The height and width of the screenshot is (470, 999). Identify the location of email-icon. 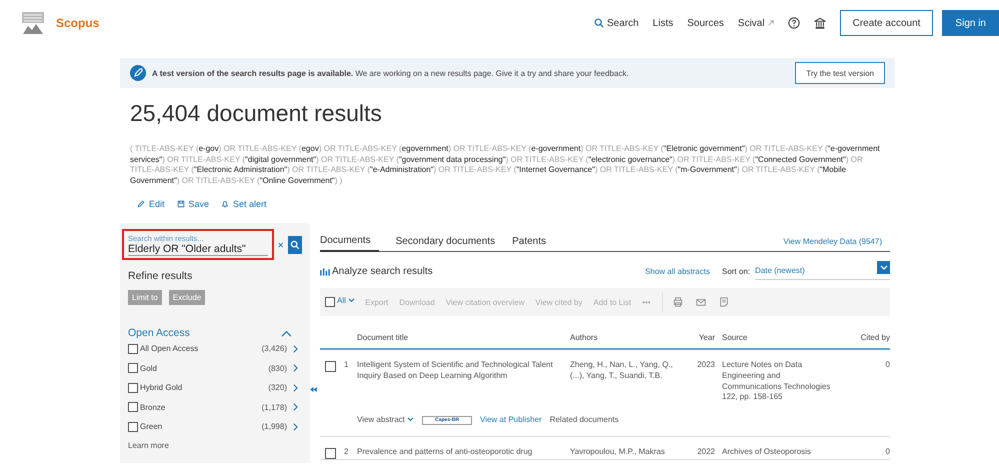
(701, 302).